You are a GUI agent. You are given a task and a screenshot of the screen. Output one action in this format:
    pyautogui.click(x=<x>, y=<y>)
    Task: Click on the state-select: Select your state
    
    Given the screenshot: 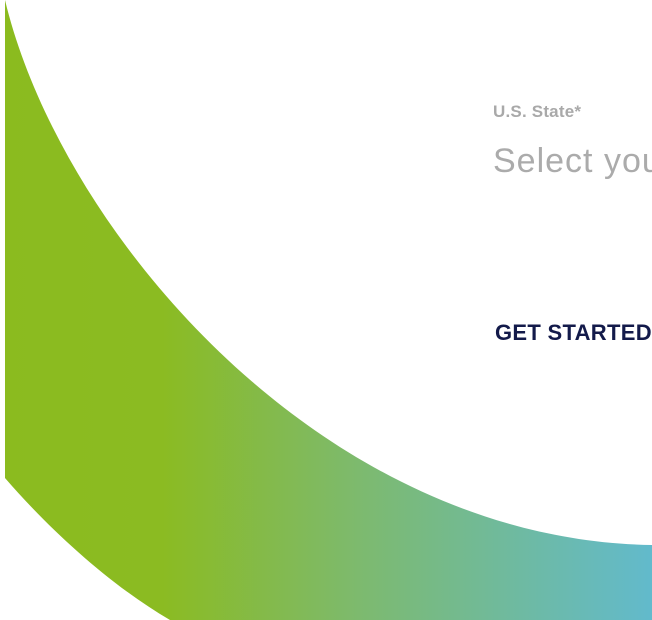 What is the action you would take?
    pyautogui.click(x=572, y=161)
    